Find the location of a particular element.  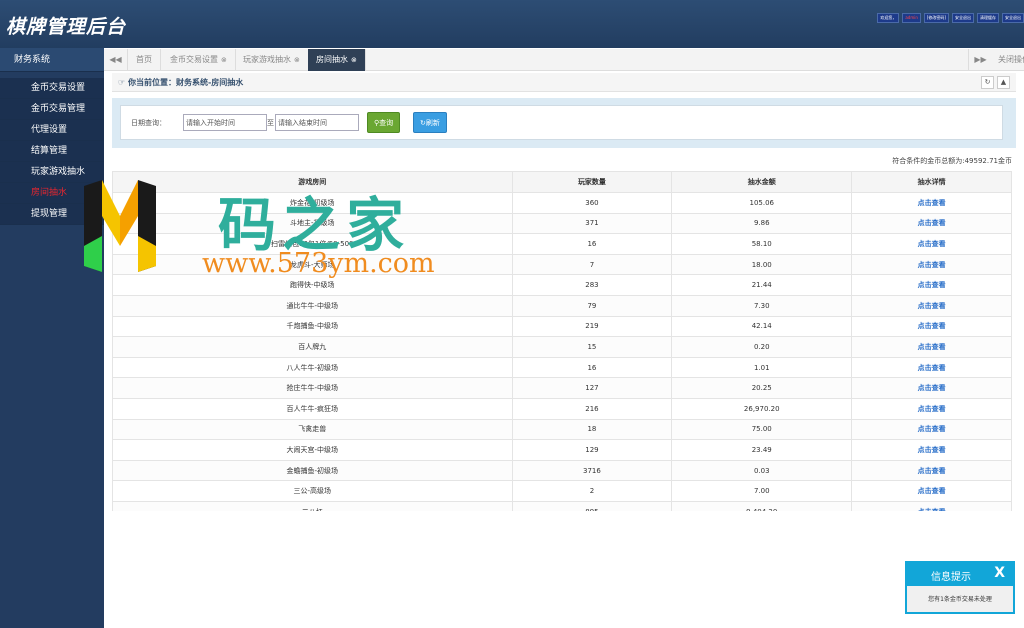

notification-popup: 信息提示 X 您有1条金币交易未处理 is located at coordinates (960, 587).